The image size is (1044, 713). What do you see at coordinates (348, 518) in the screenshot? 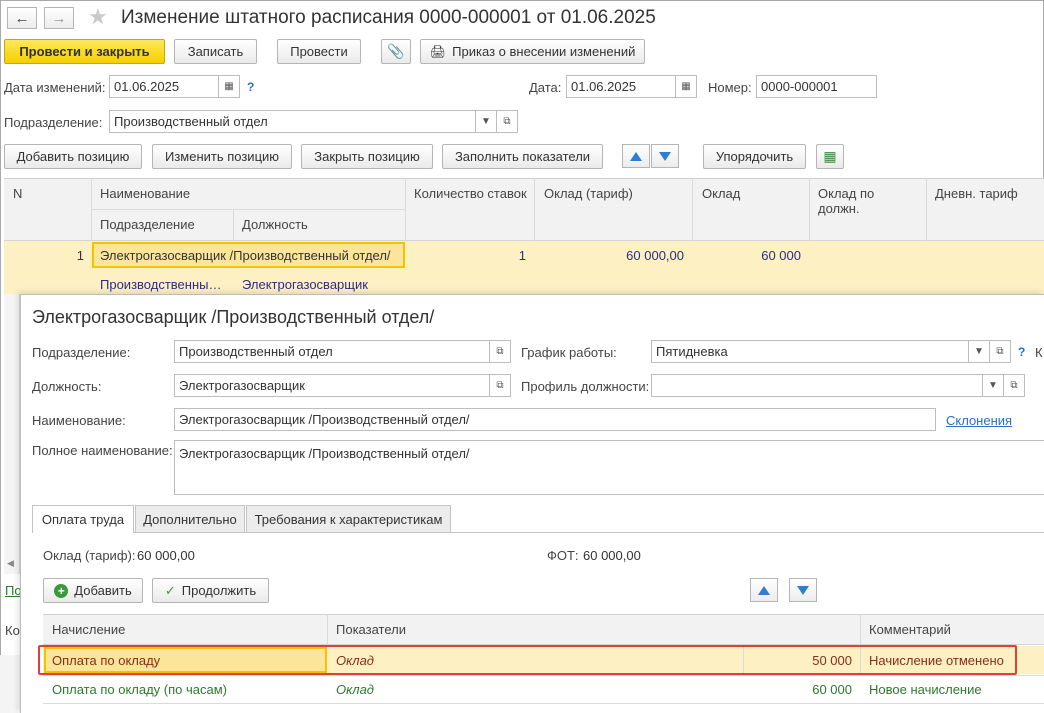
I see `tab-requirements: Требования к характеристикам` at bounding box center [348, 518].